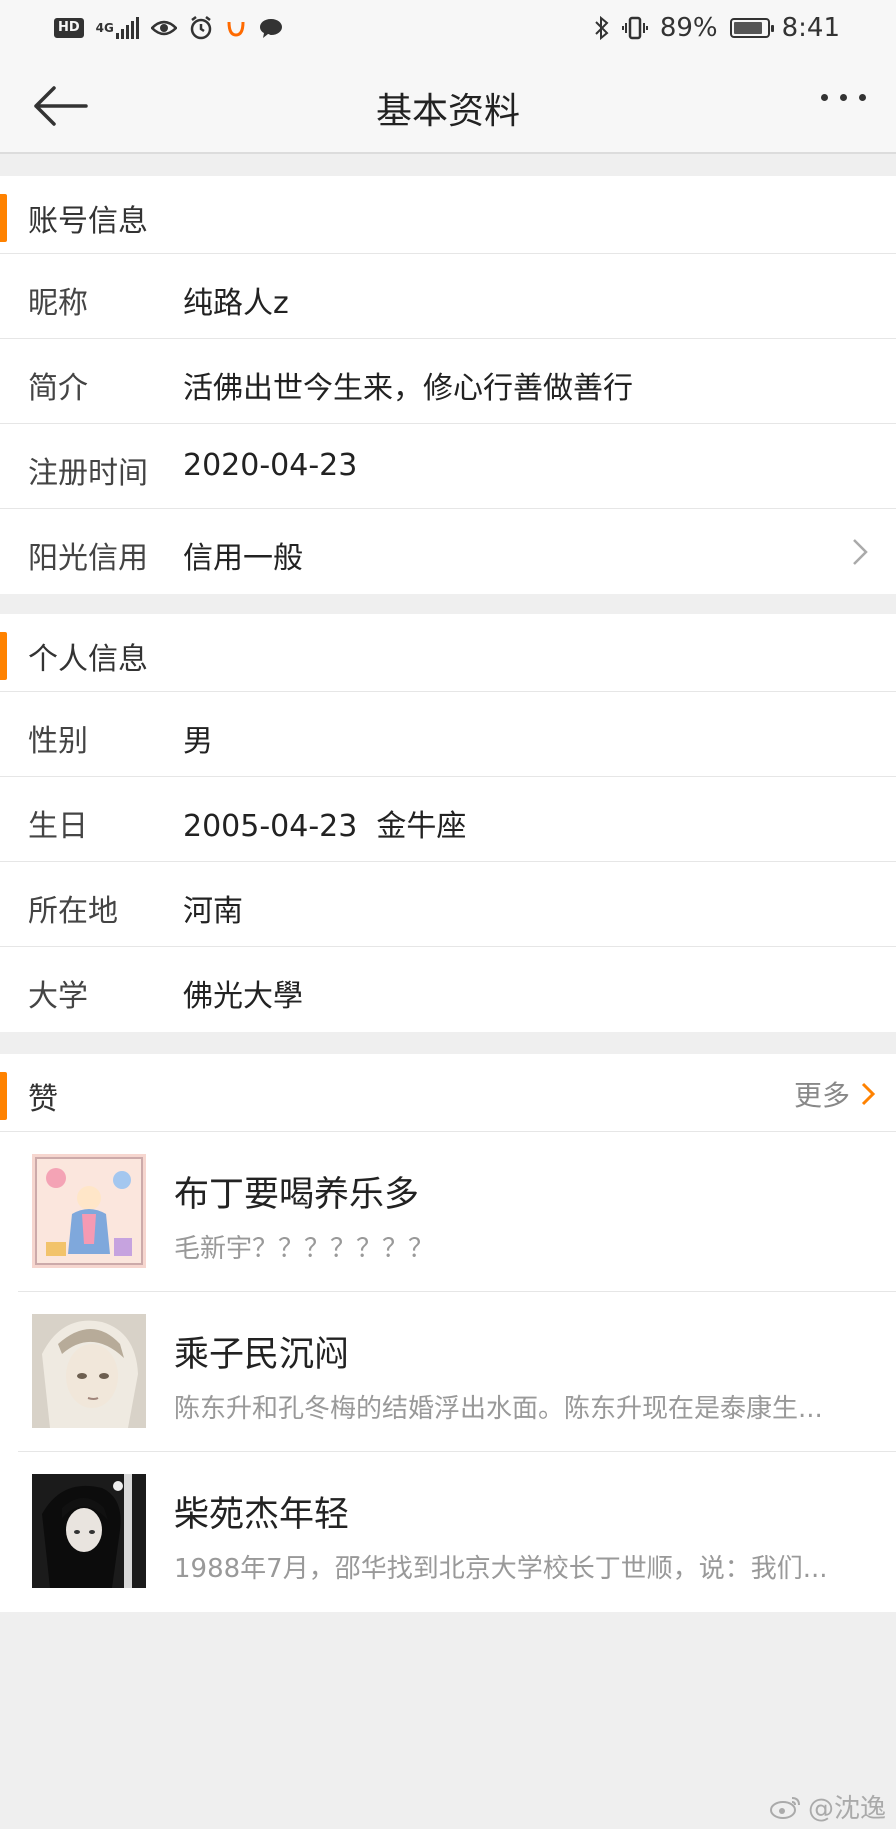 This screenshot has width=896, height=1829. I want to click on row-birthday: 生日 2005-04-23 金牛座, so click(448, 819).